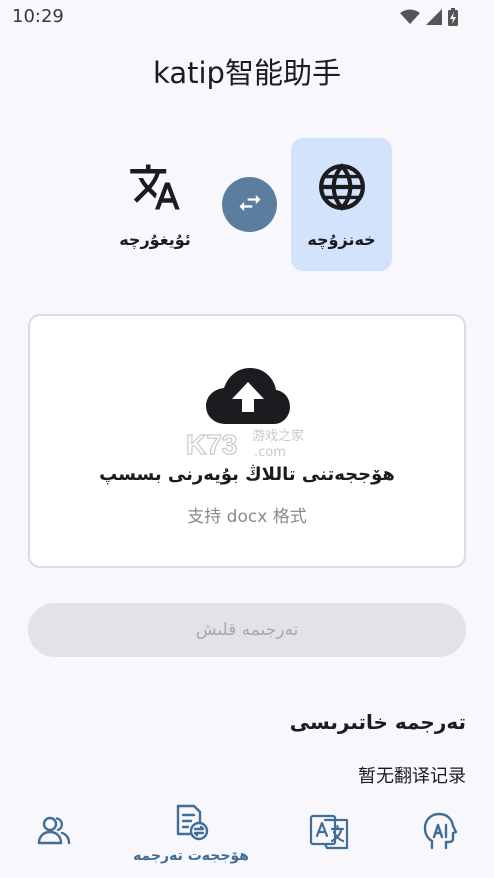  I want to click on status-time: 10:29, so click(38, 16).